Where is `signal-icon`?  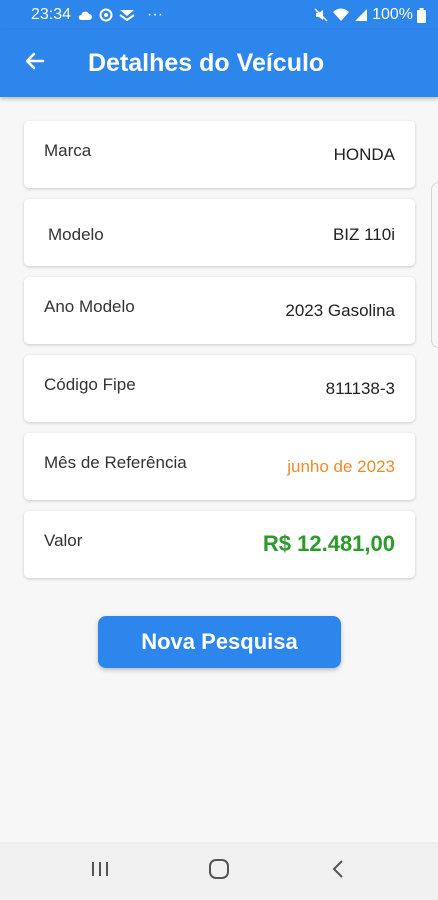 signal-icon is located at coordinates (361, 15).